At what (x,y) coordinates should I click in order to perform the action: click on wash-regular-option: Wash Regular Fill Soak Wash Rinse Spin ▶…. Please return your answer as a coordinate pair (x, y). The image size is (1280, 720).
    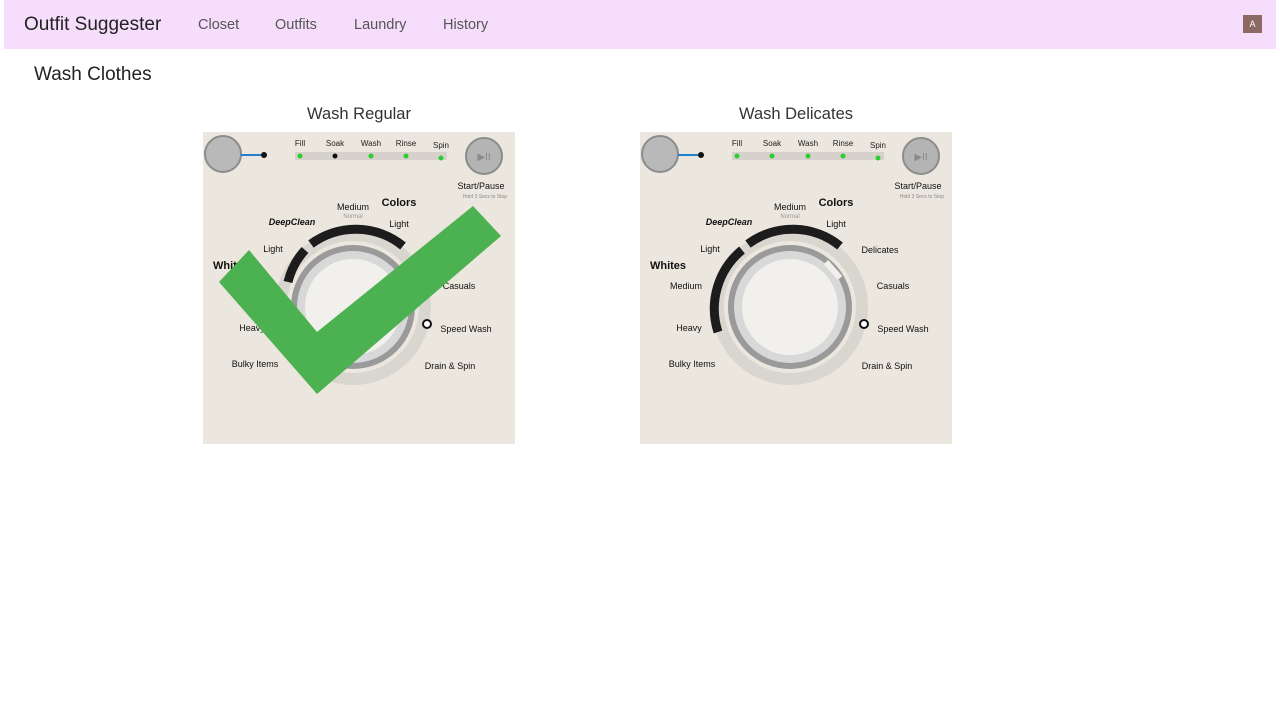
    Looking at the image, I should click on (359, 273).